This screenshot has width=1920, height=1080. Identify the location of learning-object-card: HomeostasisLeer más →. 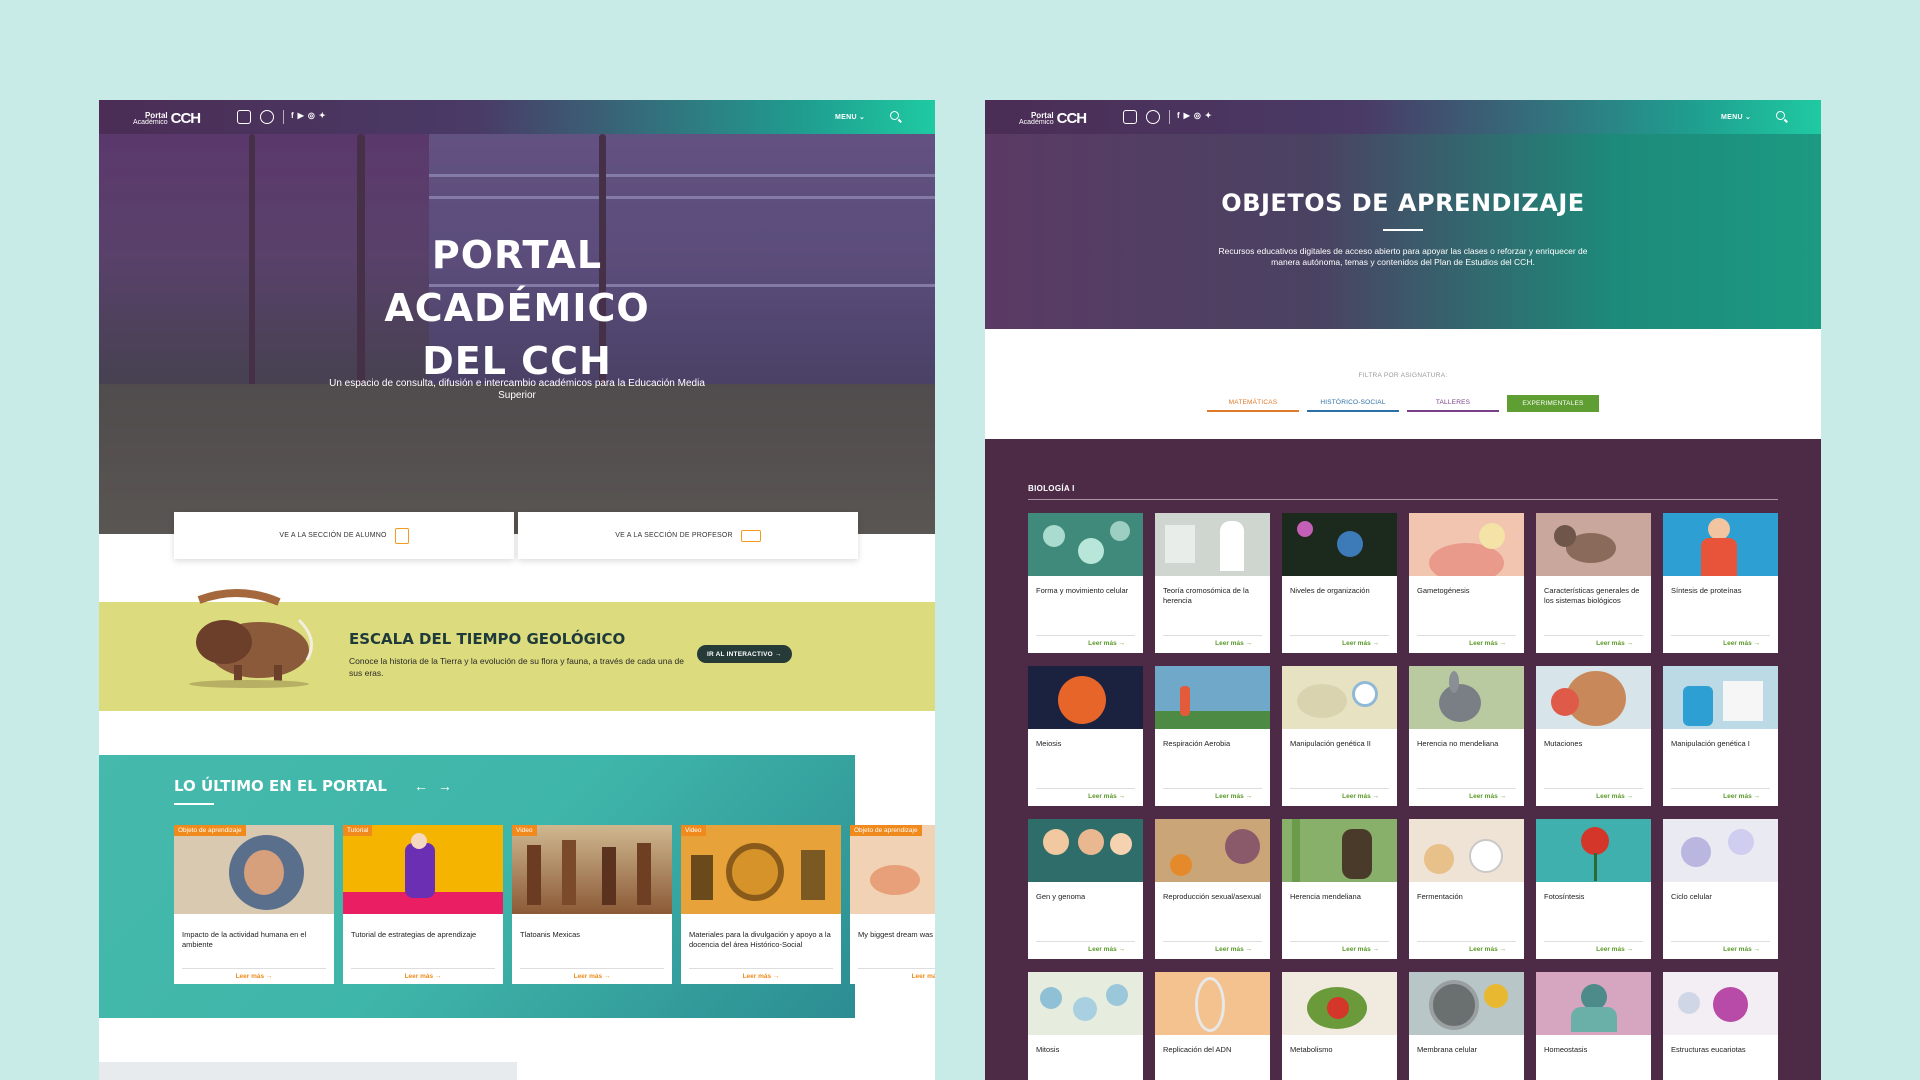
(1593, 1026).